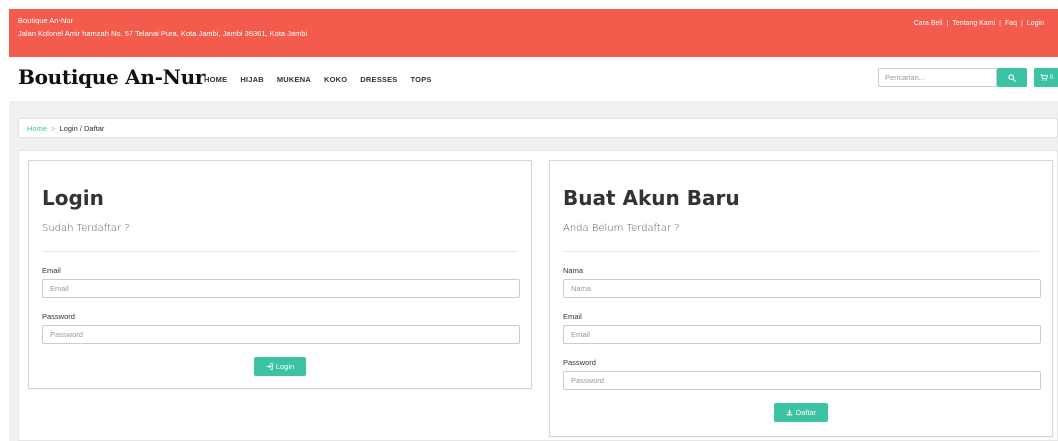 The width and height of the screenshot is (1058, 441). I want to click on download-icon, so click(789, 412).